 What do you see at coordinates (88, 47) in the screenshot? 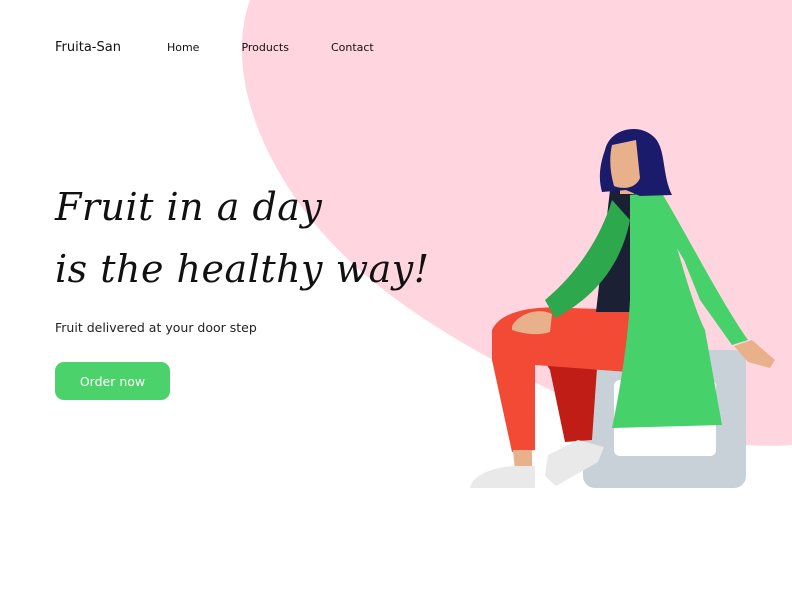
I see `brand-logo-text: Fruita-San` at bounding box center [88, 47].